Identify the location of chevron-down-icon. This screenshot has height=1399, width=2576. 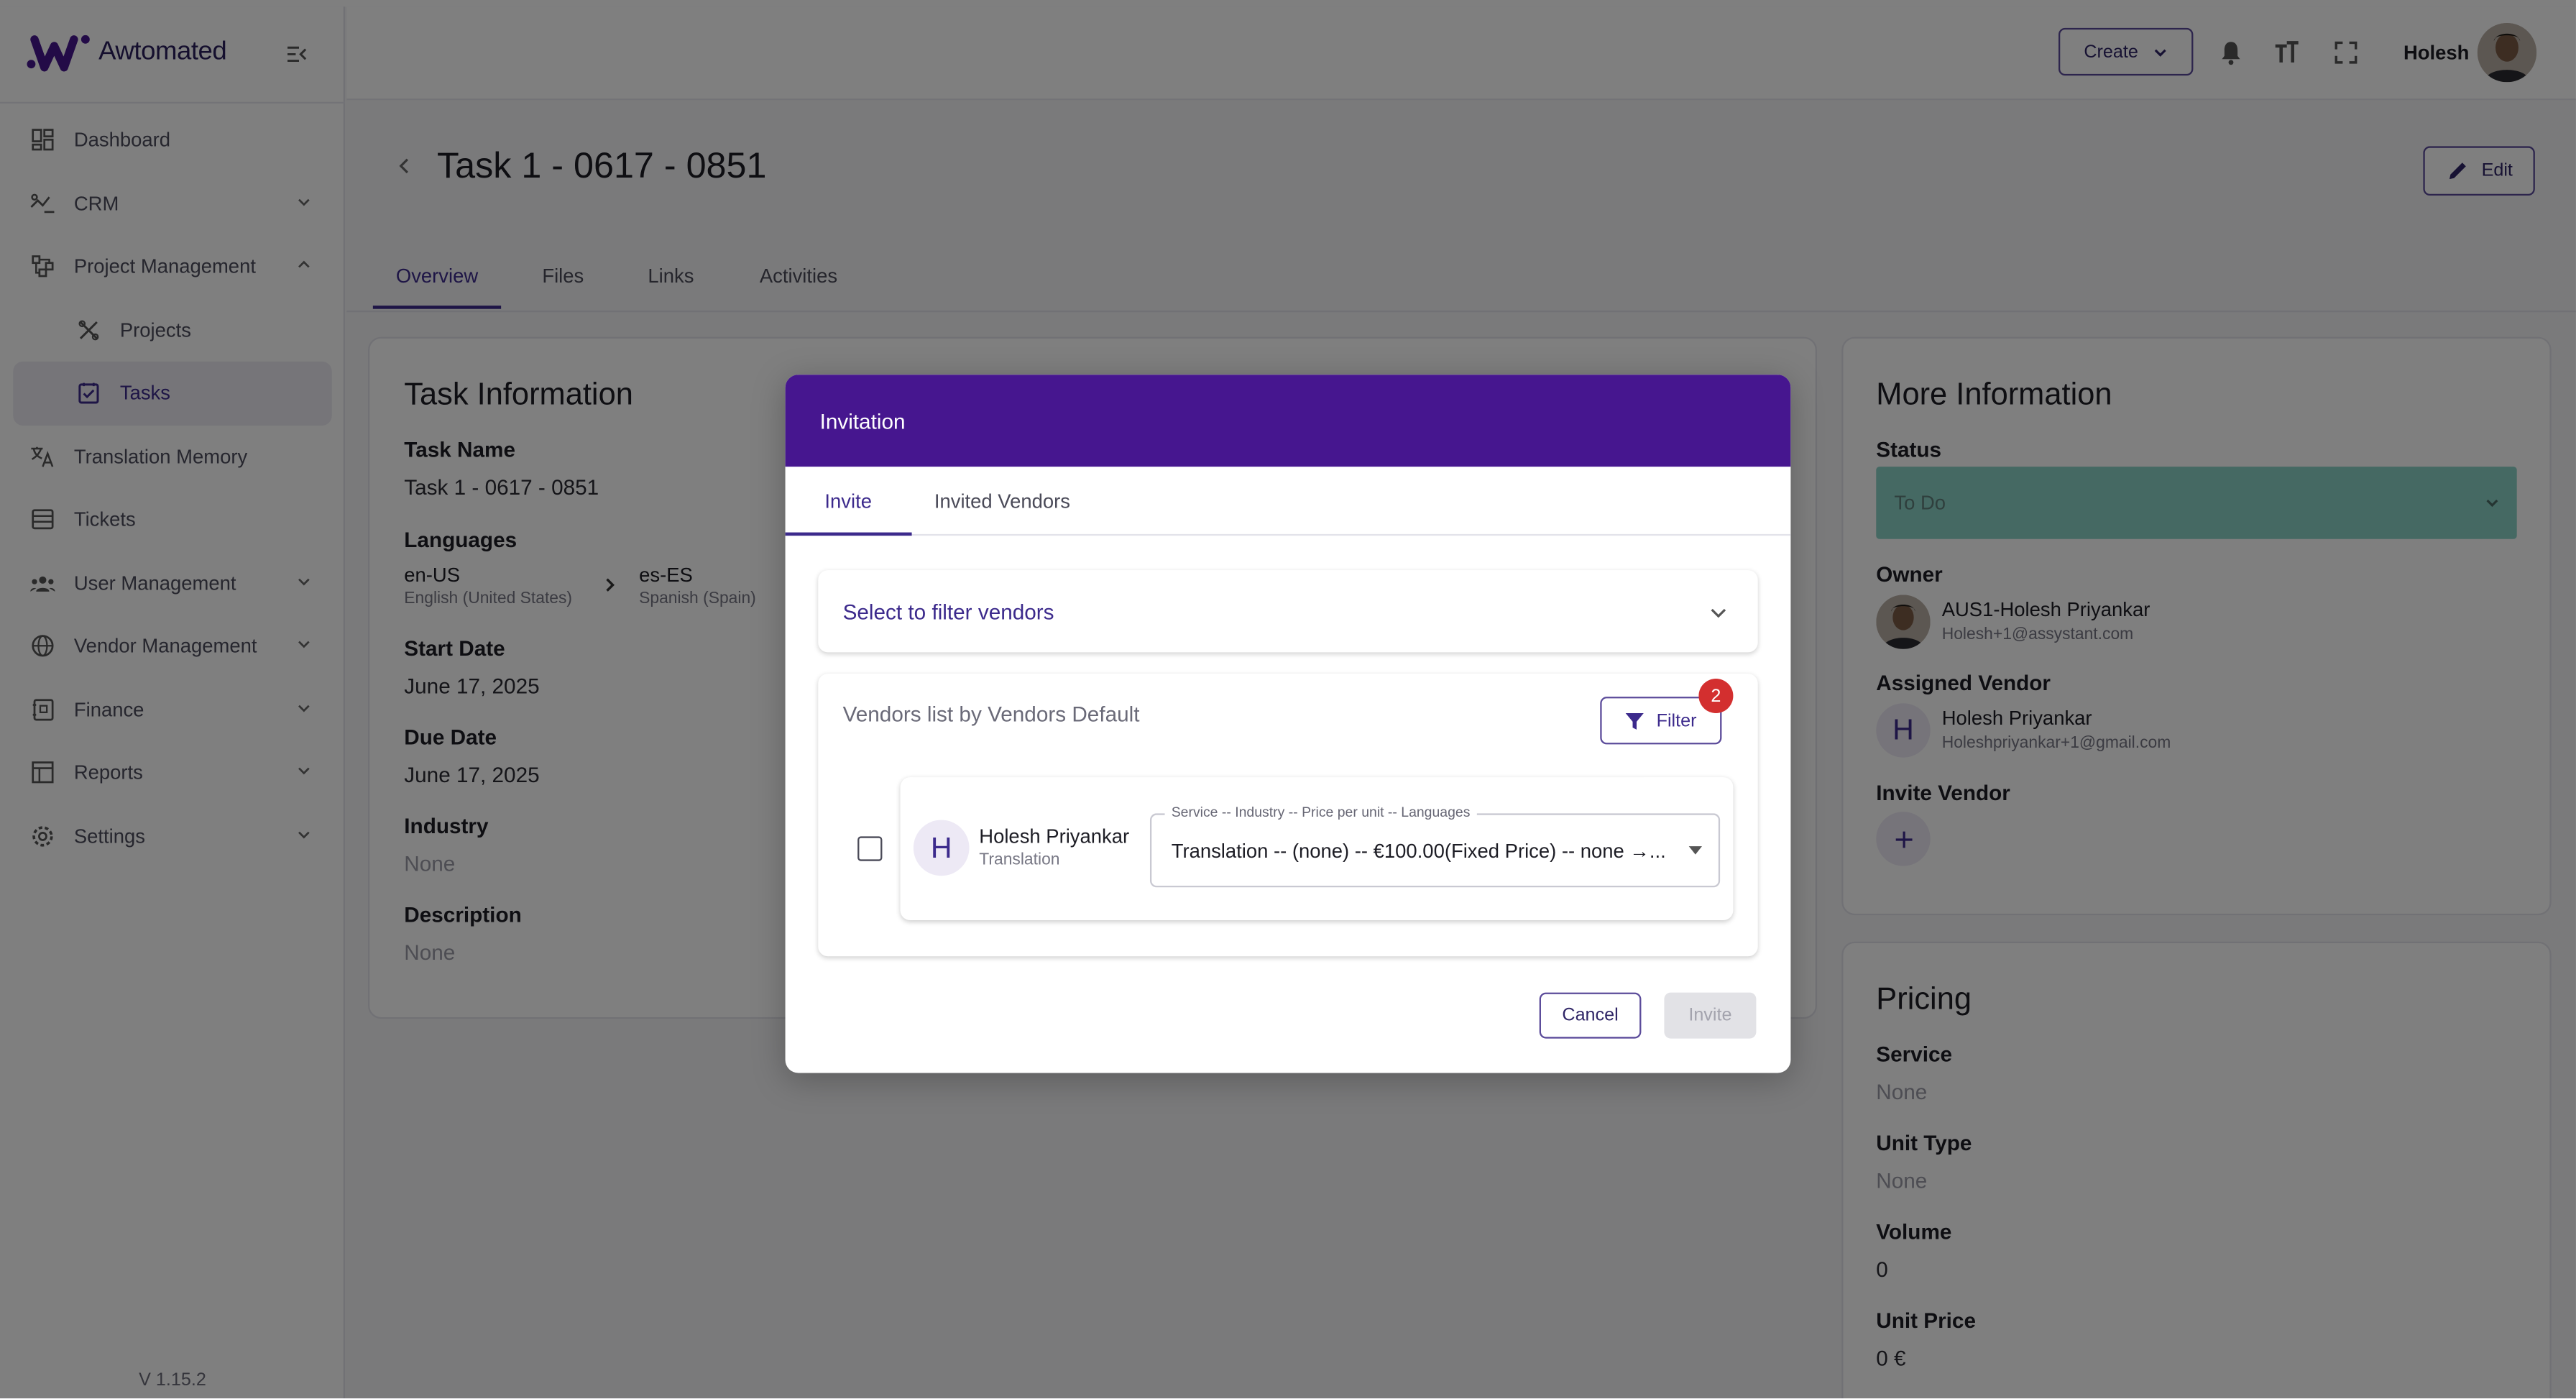
(1718, 613).